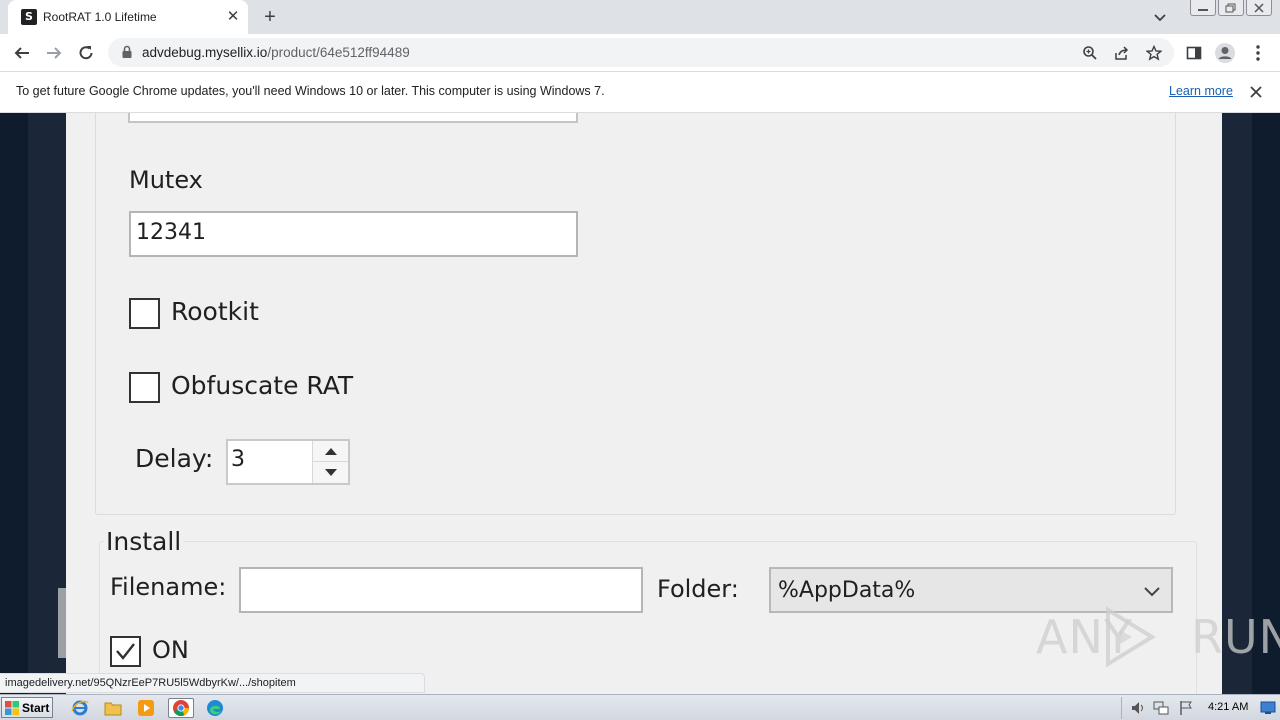 This screenshot has height=720, width=1280. Describe the element at coordinates (113, 708) in the screenshot. I see `file-explorer-icon` at that location.